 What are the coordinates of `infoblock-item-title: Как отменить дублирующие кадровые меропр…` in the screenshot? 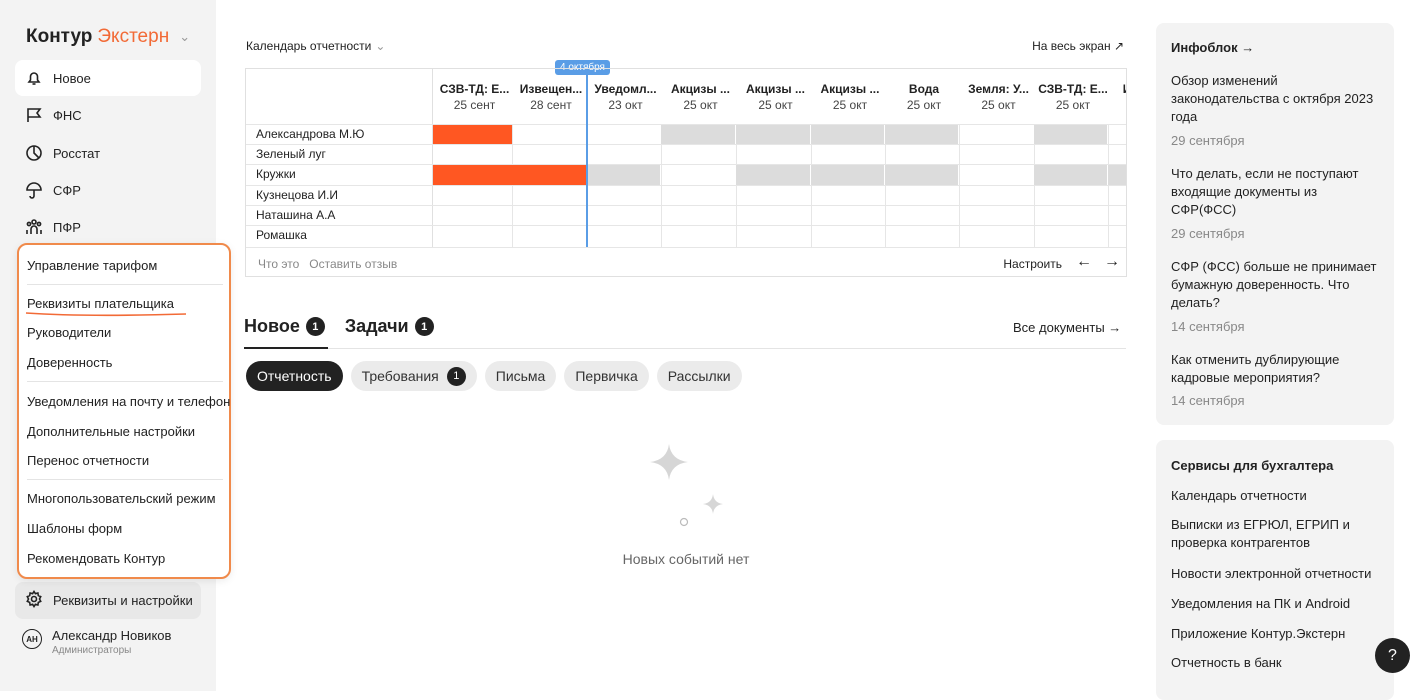 It's located at (1276, 369).